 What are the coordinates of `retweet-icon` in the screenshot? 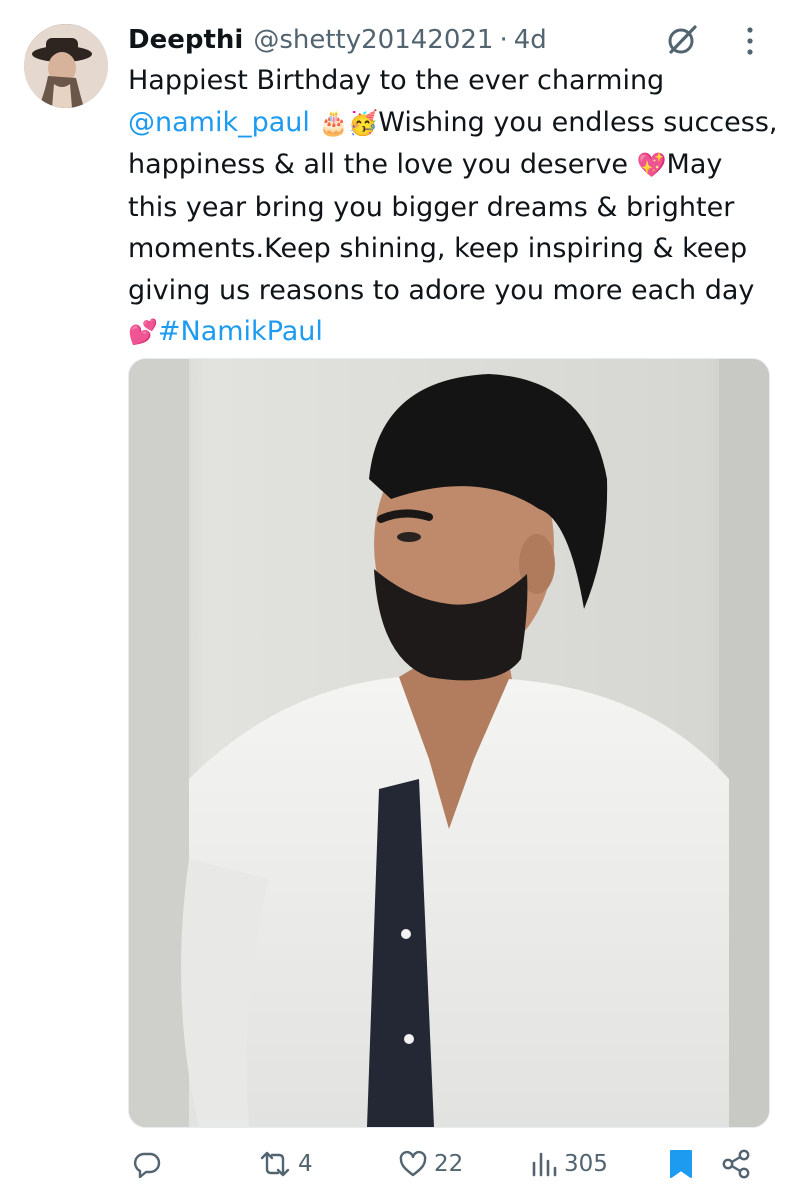 It's located at (275, 1164).